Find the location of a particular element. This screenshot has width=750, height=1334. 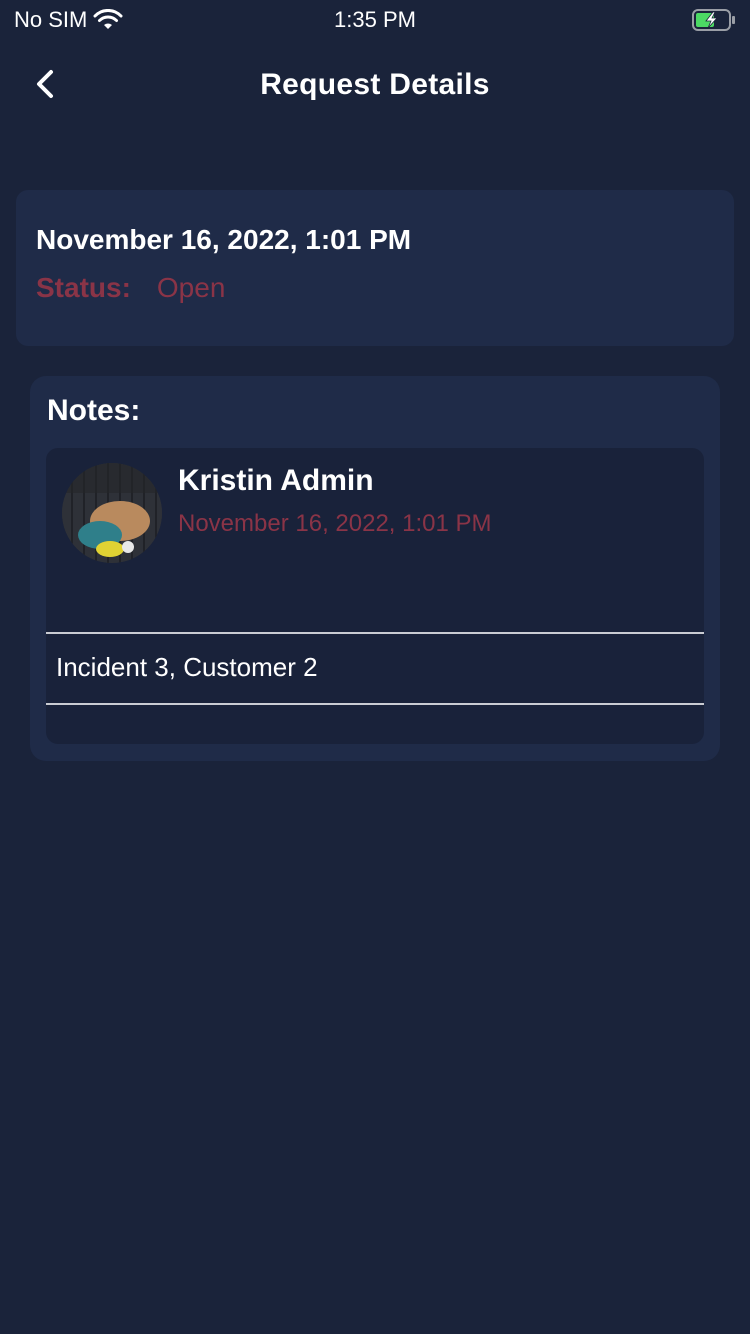

navigation-bar: Request Details is located at coordinates (375, 85).